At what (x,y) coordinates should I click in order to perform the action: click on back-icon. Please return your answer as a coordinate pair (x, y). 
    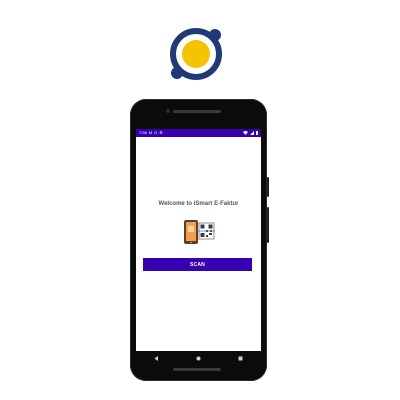
    Looking at the image, I should click on (157, 359).